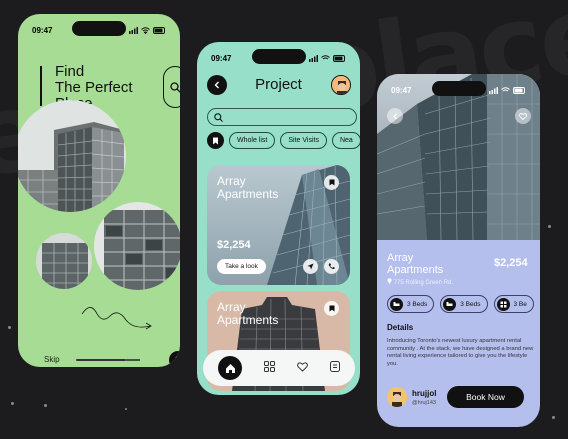  What do you see at coordinates (252, 140) in the screenshot?
I see `filter-chip-whole-list: Whole list` at bounding box center [252, 140].